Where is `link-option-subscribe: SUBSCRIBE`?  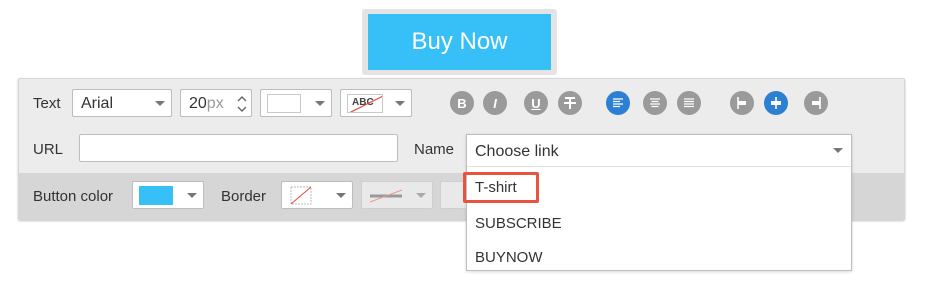
link-option-subscribe: SUBSCRIBE is located at coordinates (518, 223).